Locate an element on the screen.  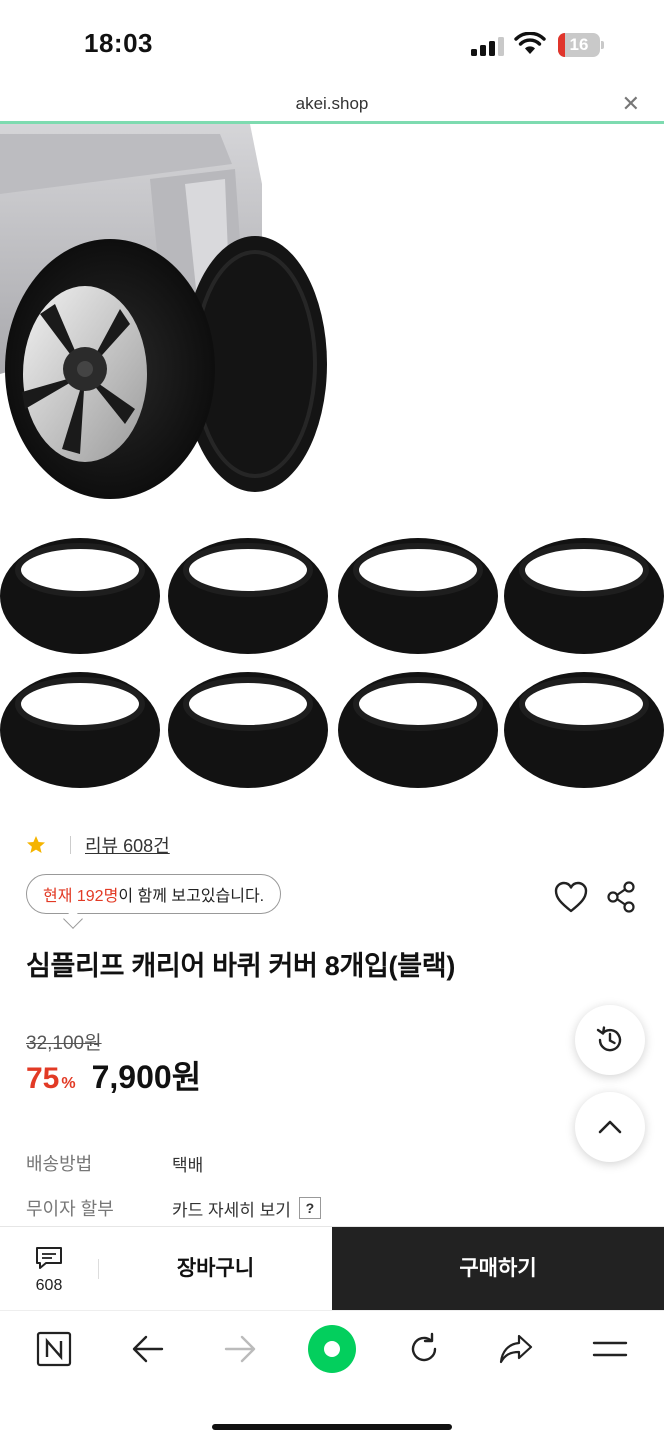
installment-help-button: ? is located at coordinates (309, 1208).